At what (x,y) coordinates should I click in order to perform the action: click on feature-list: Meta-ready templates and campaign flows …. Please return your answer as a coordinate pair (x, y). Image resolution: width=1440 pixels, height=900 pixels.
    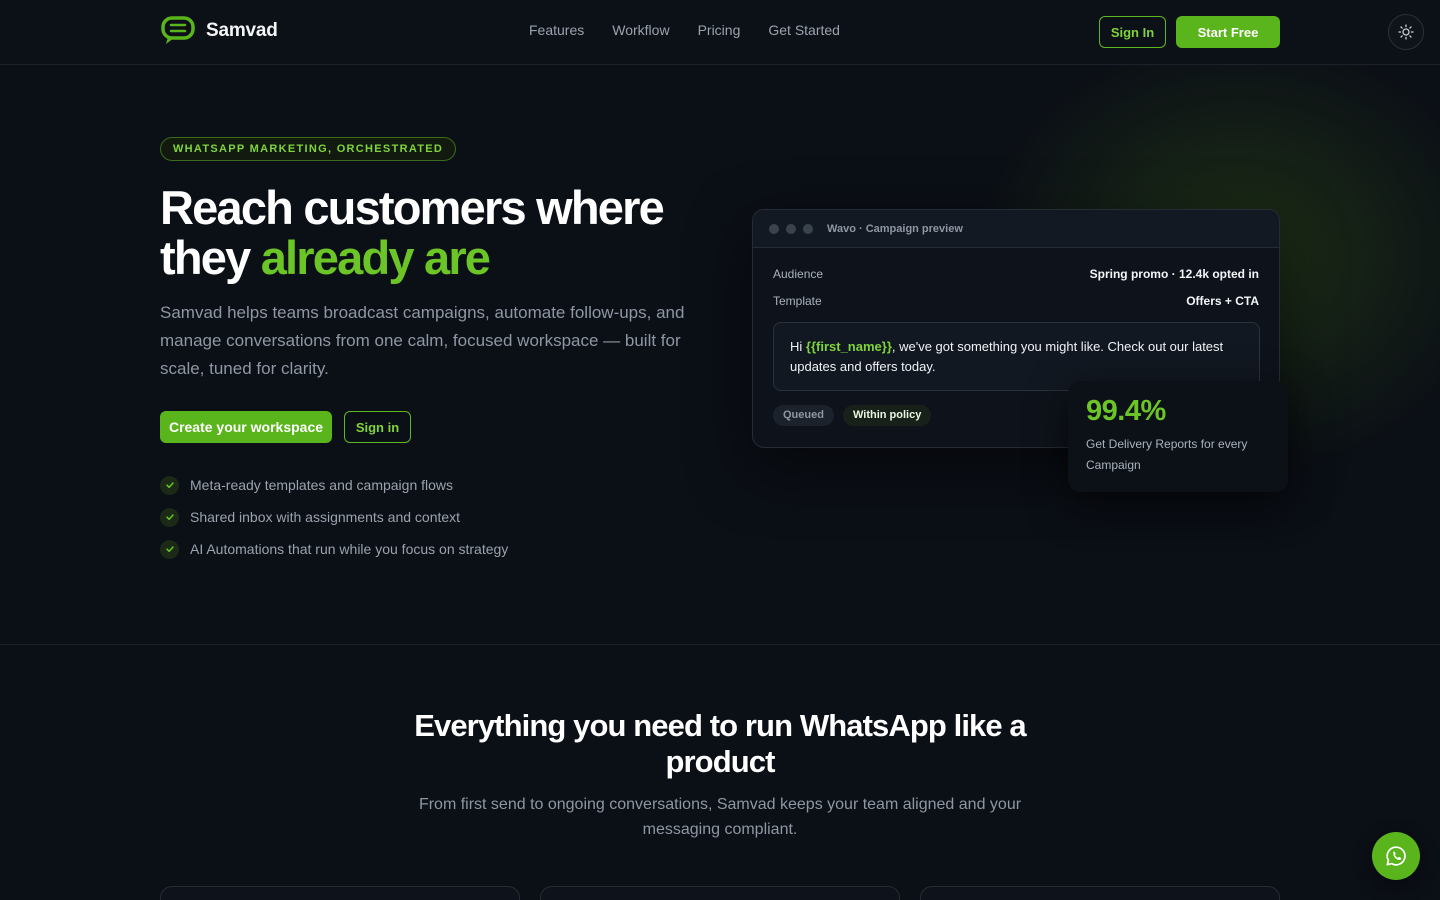
    Looking at the image, I should click on (334, 517).